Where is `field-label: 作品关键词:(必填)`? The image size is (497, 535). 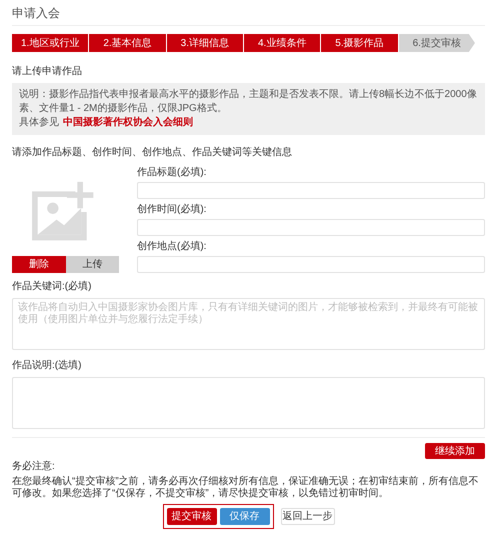
field-label: 作品关键词:(必填) is located at coordinates (52, 287).